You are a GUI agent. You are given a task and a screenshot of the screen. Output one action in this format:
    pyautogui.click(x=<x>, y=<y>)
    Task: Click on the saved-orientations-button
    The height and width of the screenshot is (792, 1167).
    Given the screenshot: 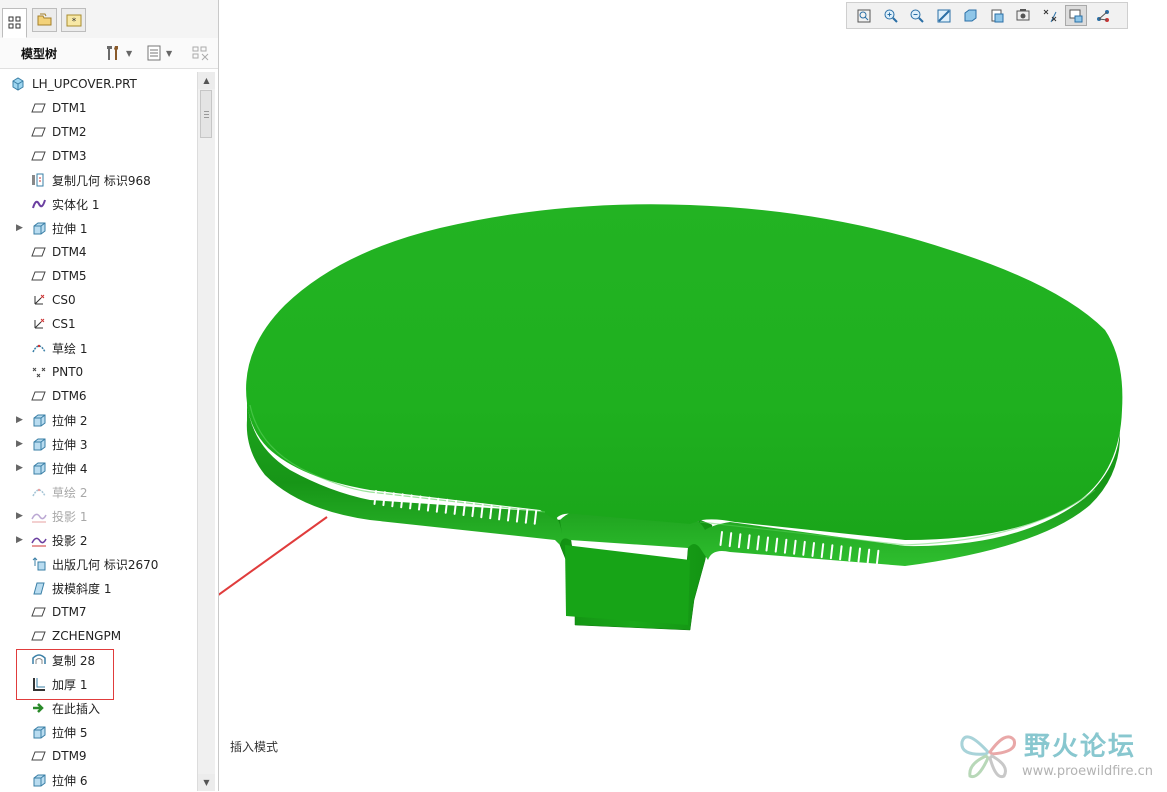 What is the action you would take?
    pyautogui.click(x=997, y=15)
    